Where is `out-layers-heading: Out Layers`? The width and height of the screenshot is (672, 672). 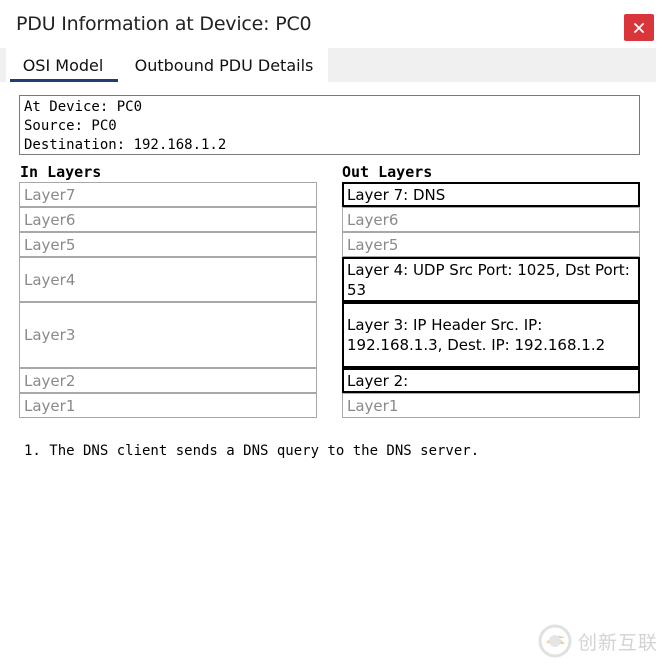 out-layers-heading: Out Layers is located at coordinates (387, 172).